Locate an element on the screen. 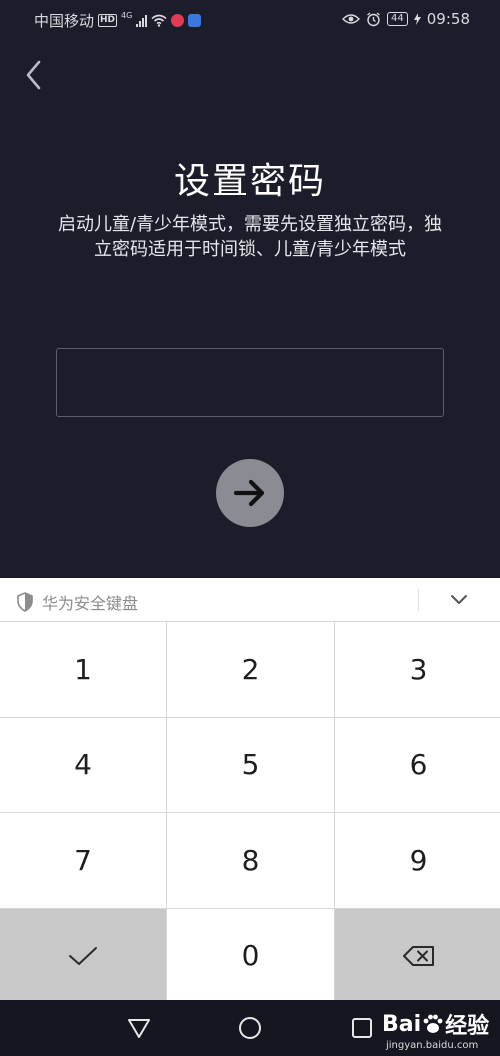  backspace-icon is located at coordinates (418, 955).